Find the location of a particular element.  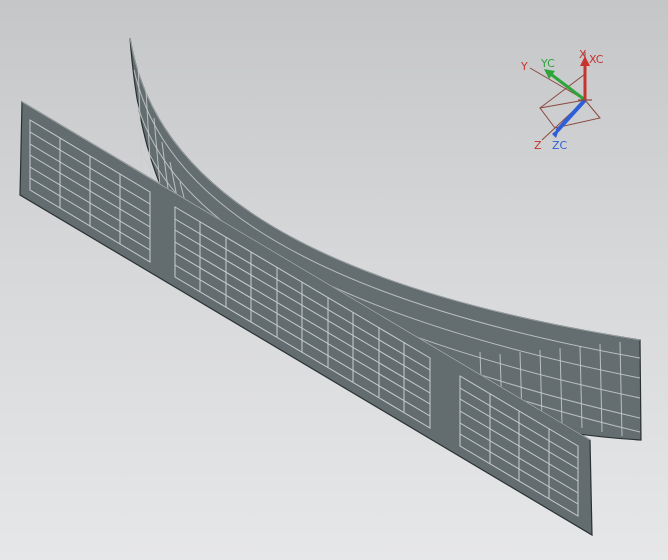

coordinate-triad: X XC Y YC Z ZC is located at coordinates (562, 100).